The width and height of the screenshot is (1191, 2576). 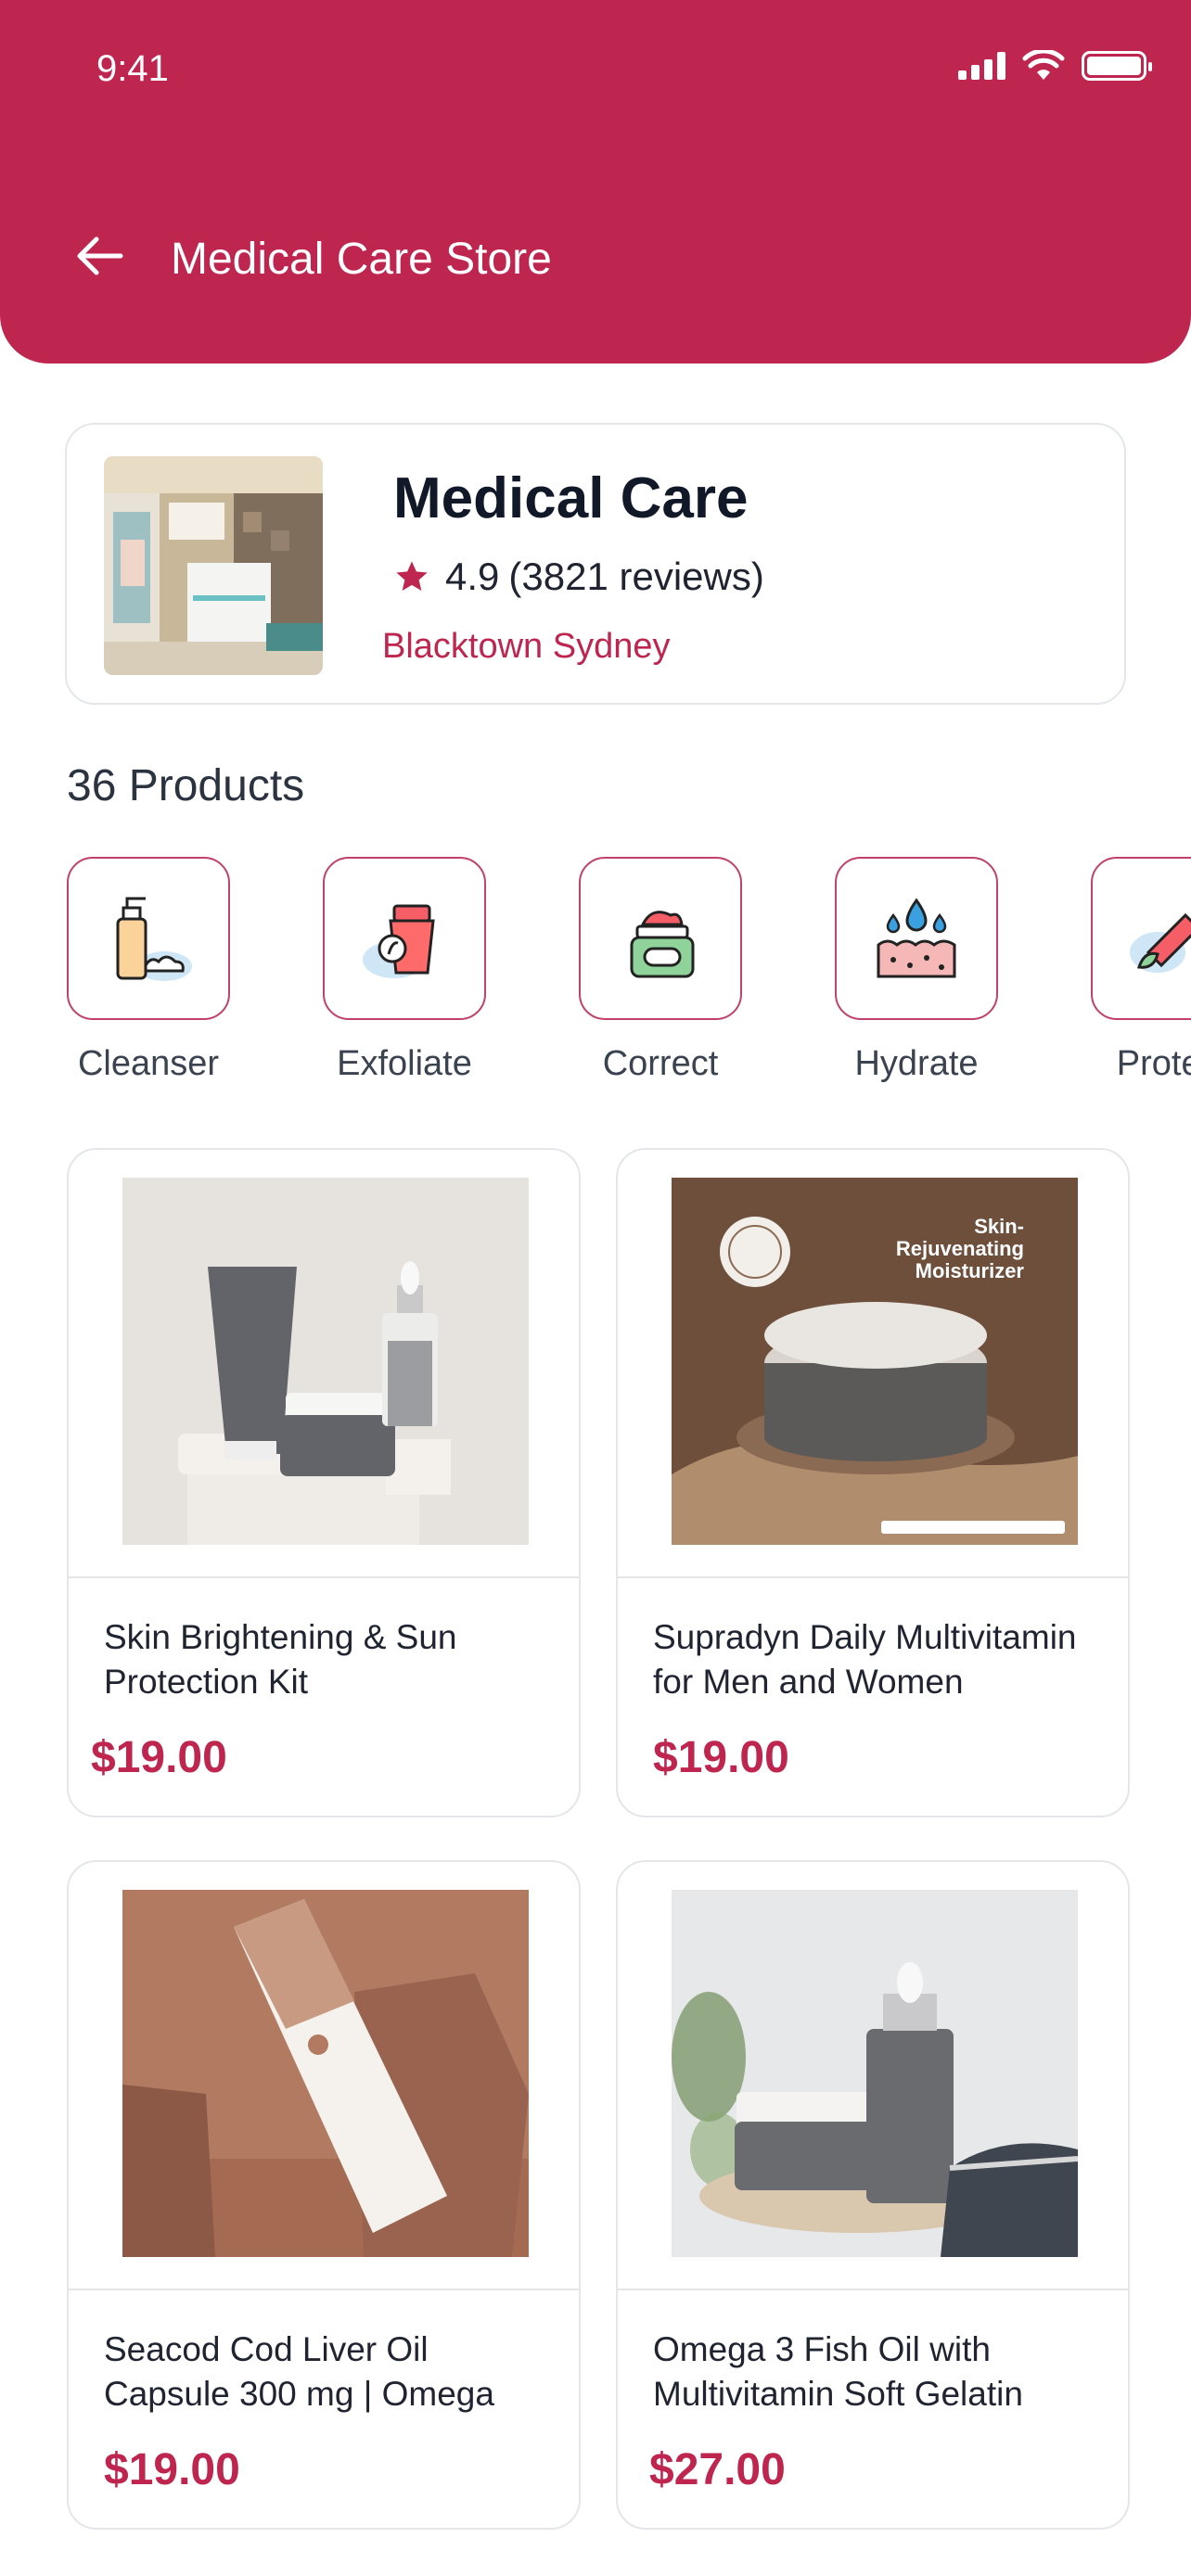 What do you see at coordinates (875, 1361) in the screenshot?
I see `product-image: Skin- Rejuvenating Moisturizer` at bounding box center [875, 1361].